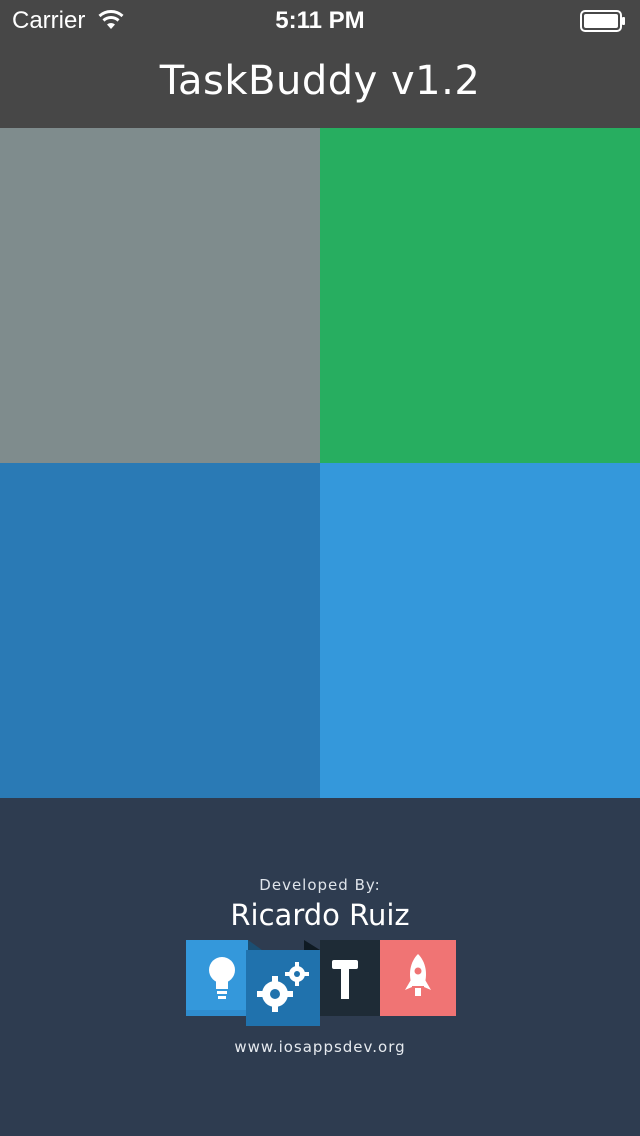  What do you see at coordinates (320, 81) in the screenshot?
I see `app-title: TaskBuddy v1.2` at bounding box center [320, 81].